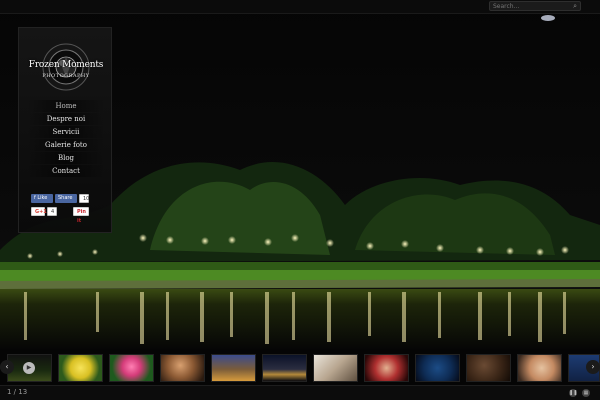 This screenshot has width=600, height=400. I want to click on nav-item-galerie-foto: Galerie foto, so click(66, 145).